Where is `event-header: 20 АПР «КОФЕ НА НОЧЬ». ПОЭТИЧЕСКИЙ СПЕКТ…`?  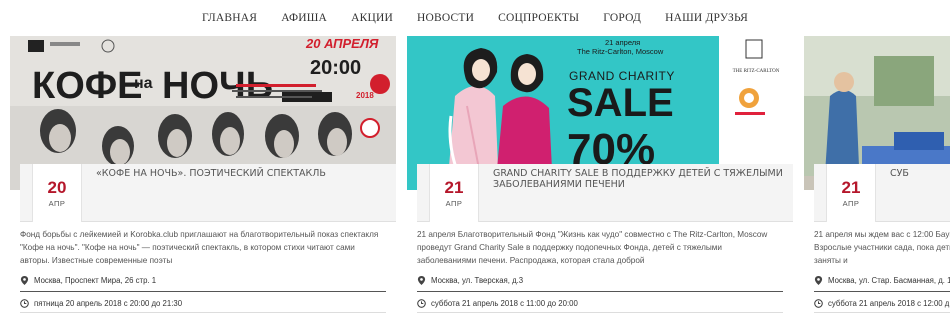
event-header: 20 АПР «КОФЕ НА НОЧЬ». ПОЭТИЧЕСКИЙ СПЕКТ… is located at coordinates (208, 193).